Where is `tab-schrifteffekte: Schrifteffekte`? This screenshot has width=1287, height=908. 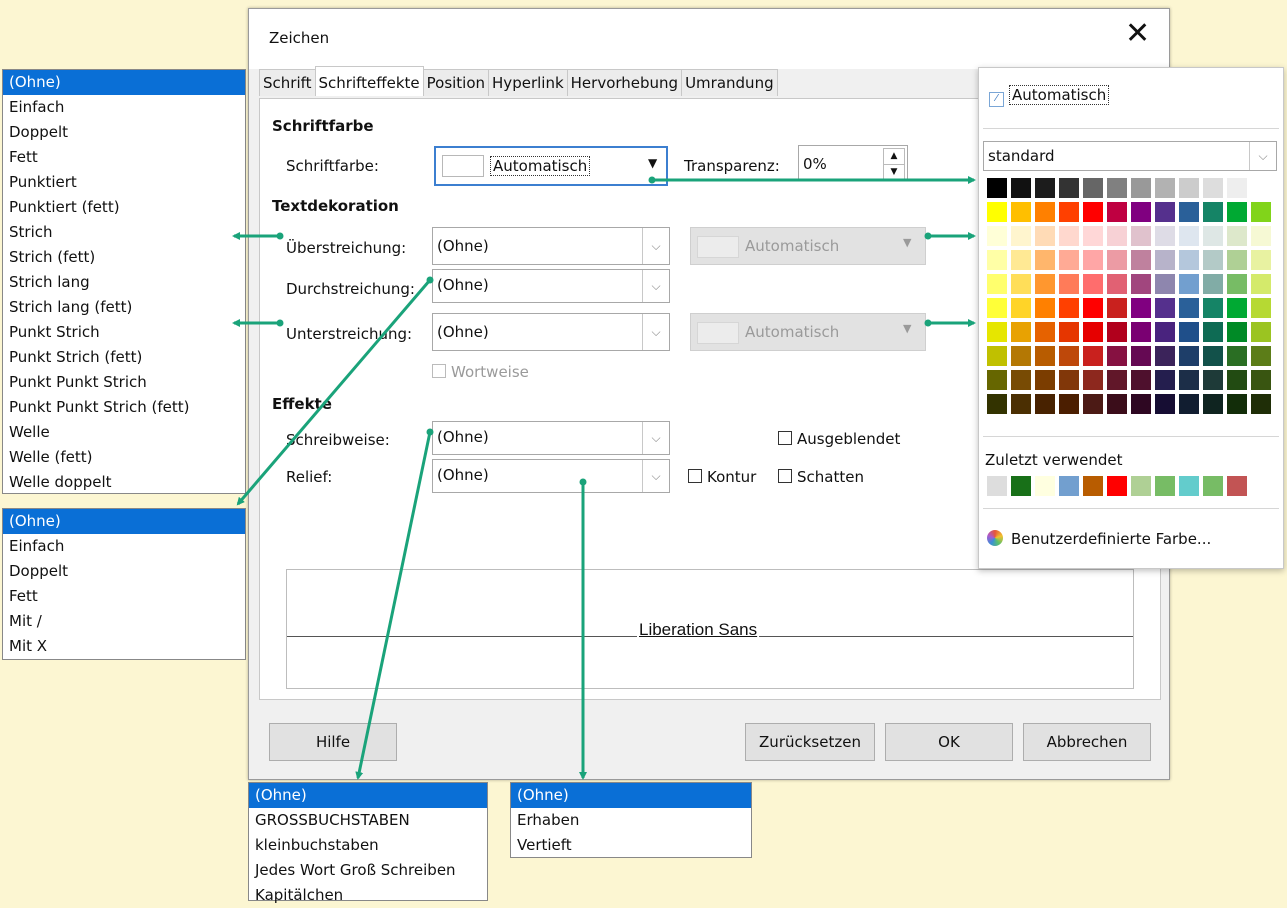
tab-schrifteffekte: Schrifteffekte is located at coordinates (369, 81).